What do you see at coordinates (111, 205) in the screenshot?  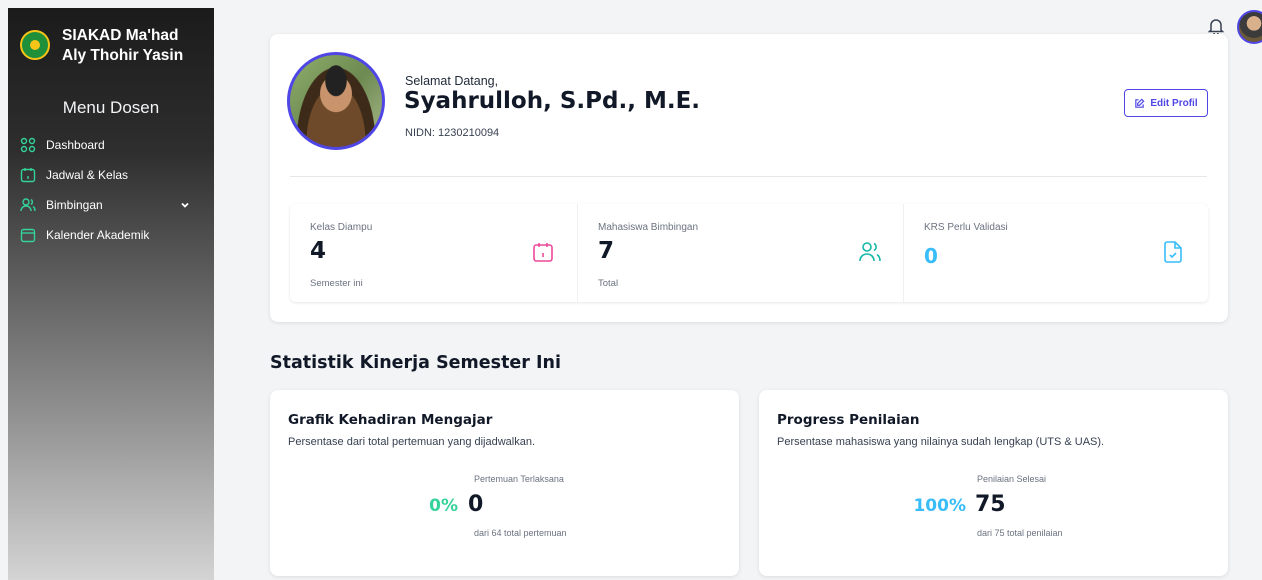 I see `sidebar-item-bimbingan: Bimbingan` at bounding box center [111, 205].